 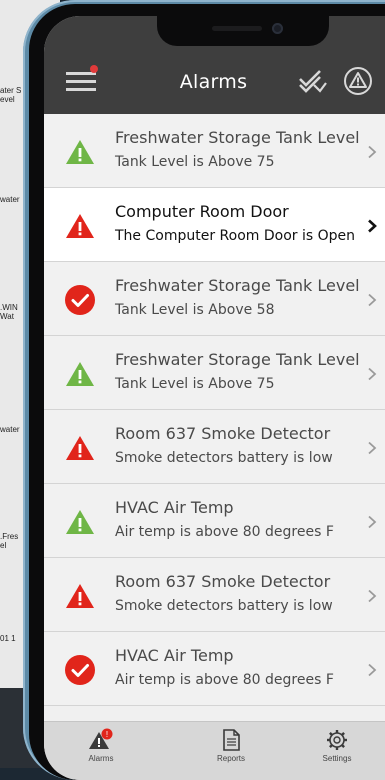 I want to click on background-text-fragment: ater S evel, so click(x=11, y=95).